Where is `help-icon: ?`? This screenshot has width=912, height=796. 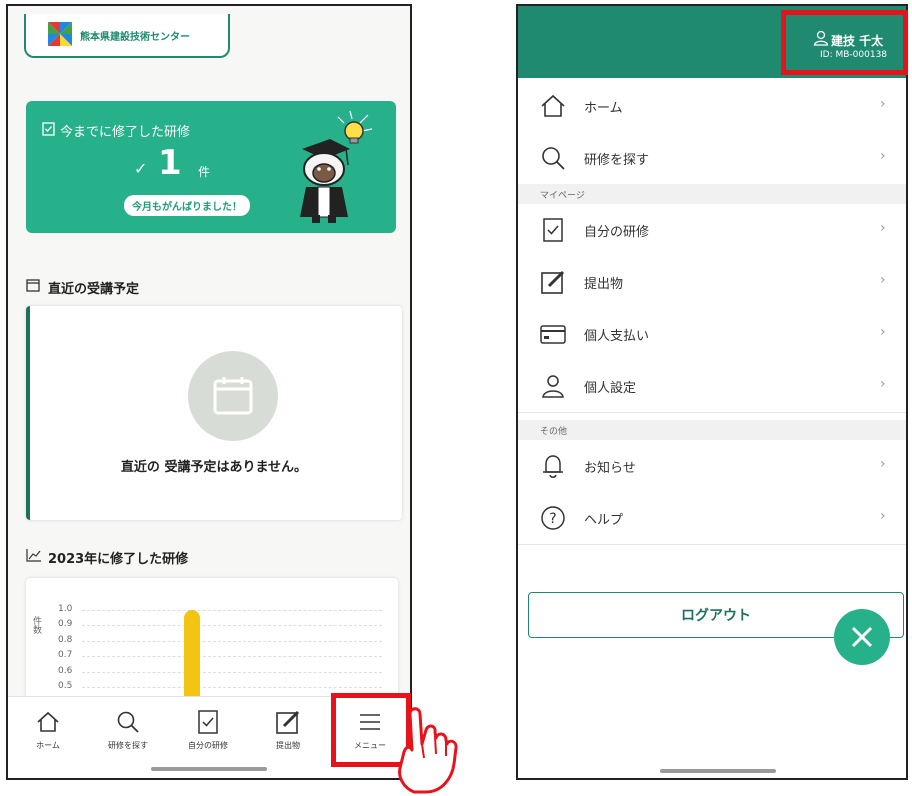
help-icon: ? is located at coordinates (553, 518).